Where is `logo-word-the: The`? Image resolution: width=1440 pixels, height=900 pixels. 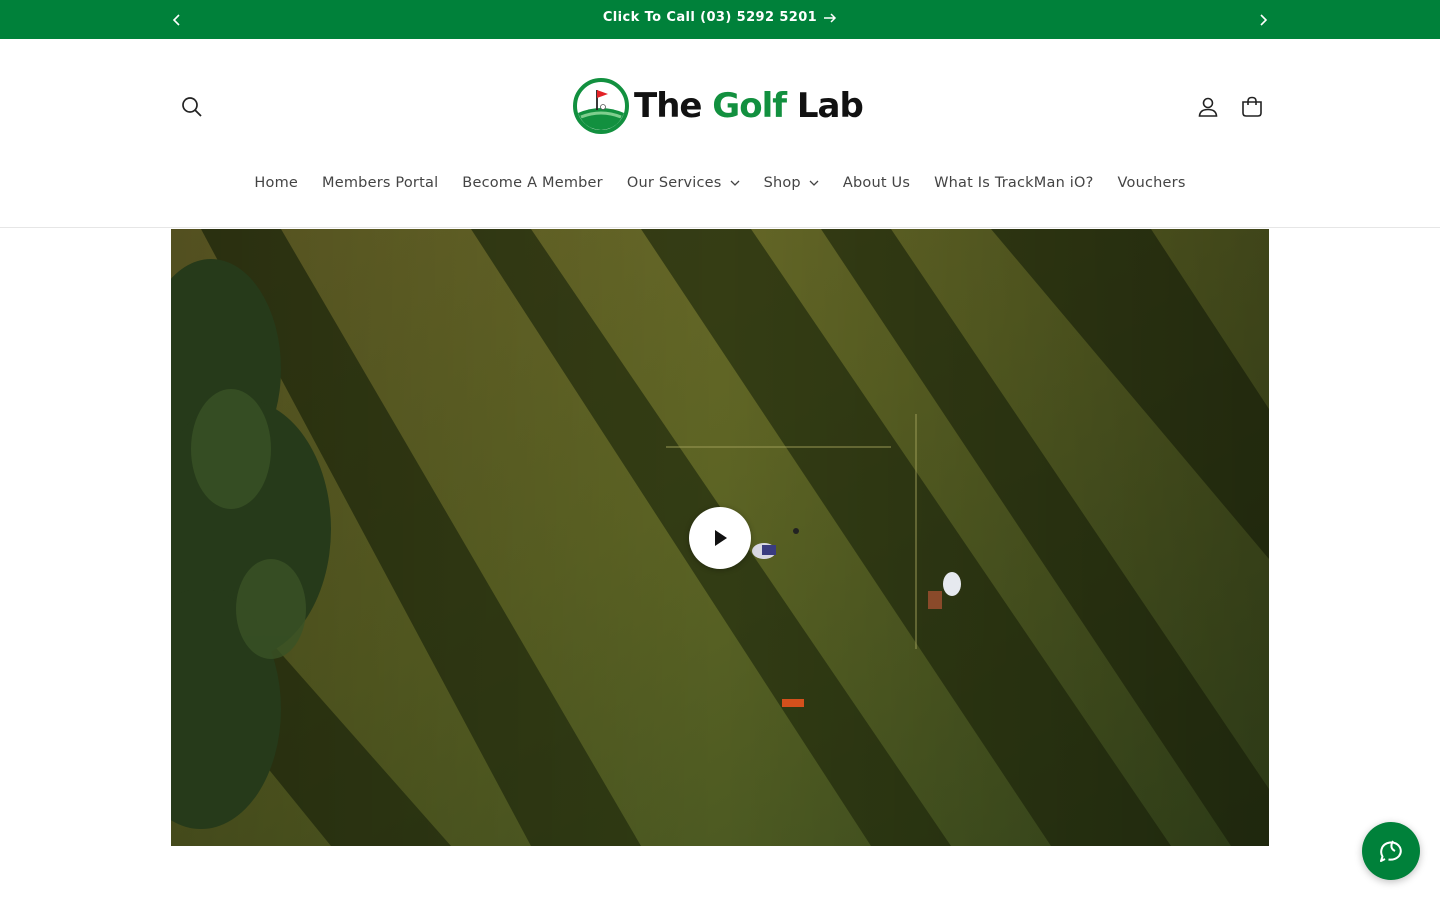
logo-word-the: The is located at coordinates (673, 106).